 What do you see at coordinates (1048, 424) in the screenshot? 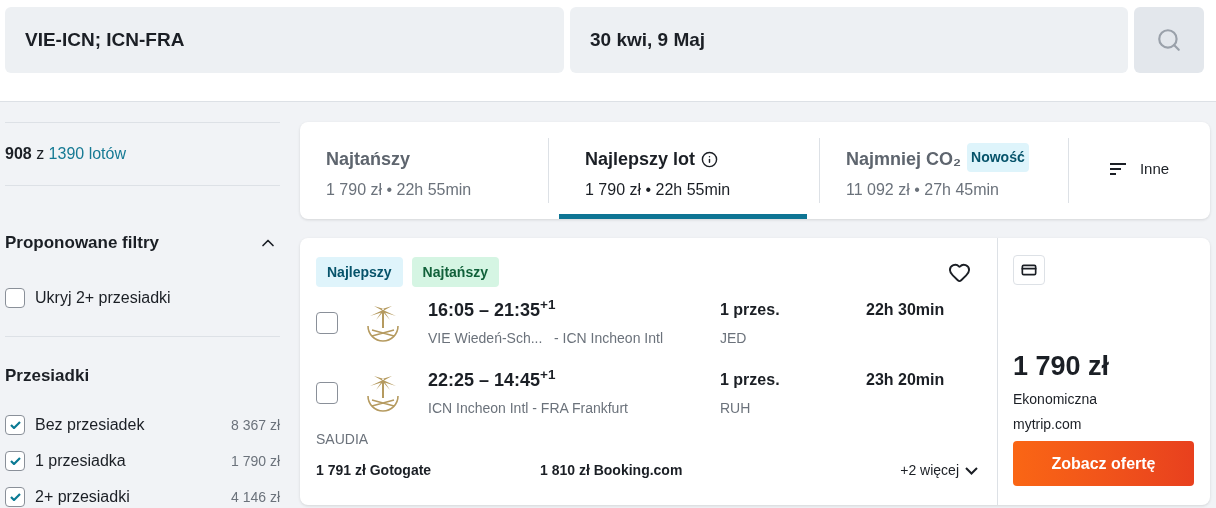
I see `provider-name: mytrip.com` at bounding box center [1048, 424].